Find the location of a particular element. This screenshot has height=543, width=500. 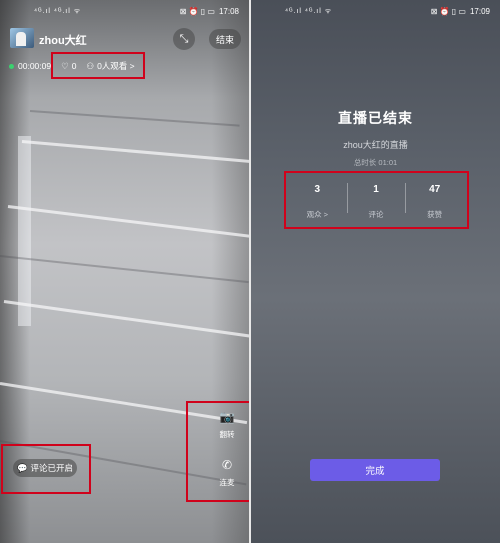

stream-subtitle: zhou大红的直播 is located at coordinates (375, 145).